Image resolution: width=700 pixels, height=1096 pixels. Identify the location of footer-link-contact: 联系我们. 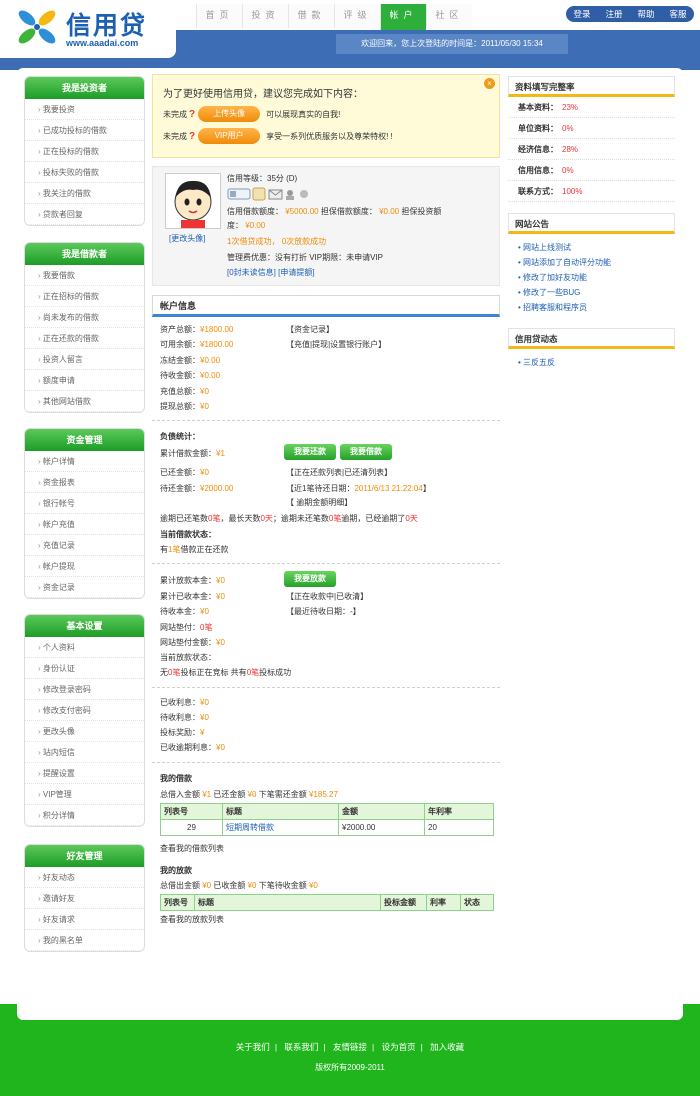
(301, 1047).